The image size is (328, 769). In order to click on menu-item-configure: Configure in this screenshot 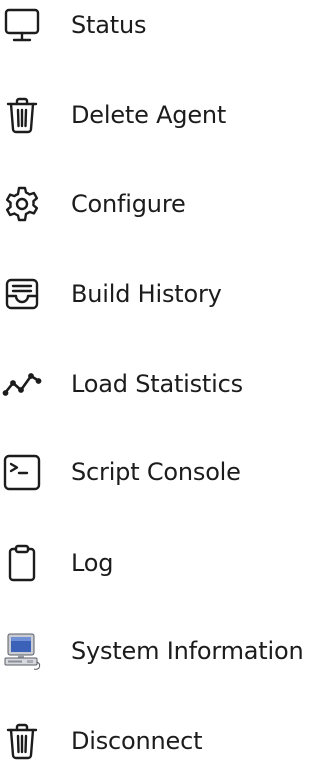, I will do `click(164, 204)`.